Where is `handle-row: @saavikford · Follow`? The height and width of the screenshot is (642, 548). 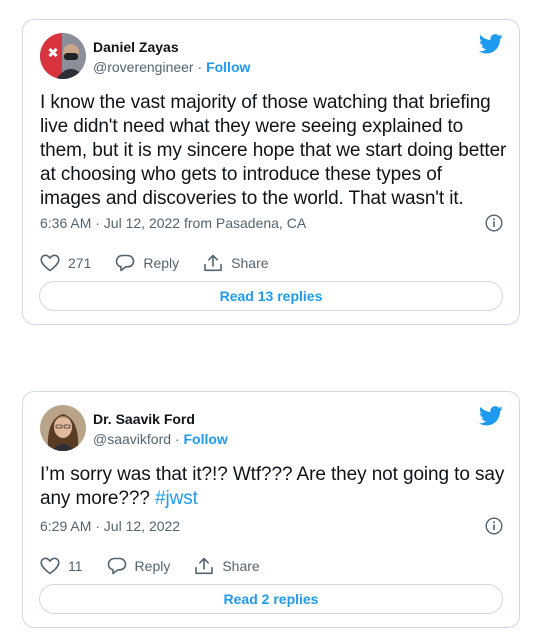
handle-row: @saavikford · Follow is located at coordinates (160, 439).